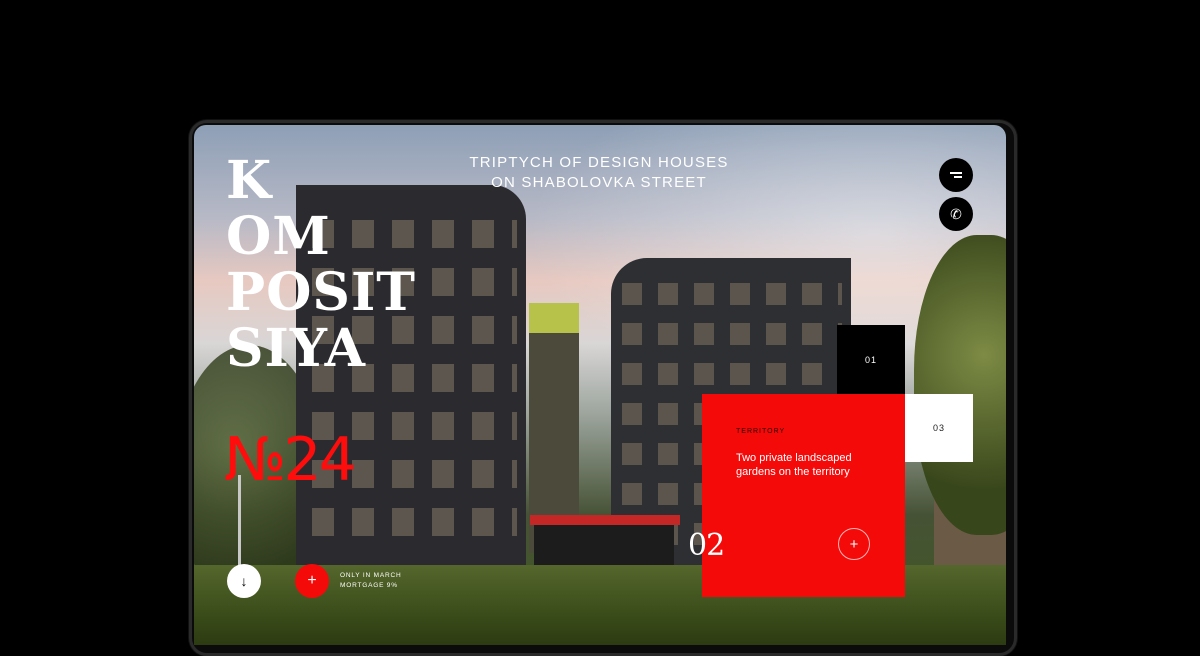 The image size is (1200, 656). I want to click on feature-card-expand-button: +, so click(854, 544).